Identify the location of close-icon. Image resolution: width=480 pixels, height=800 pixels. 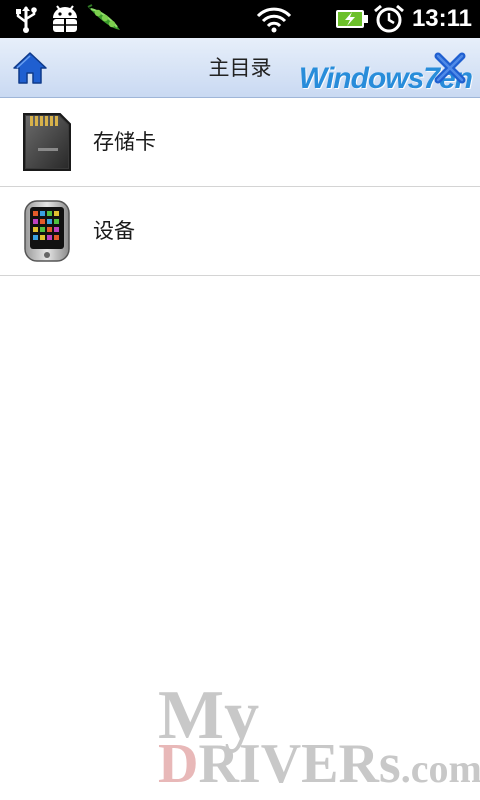
(450, 68).